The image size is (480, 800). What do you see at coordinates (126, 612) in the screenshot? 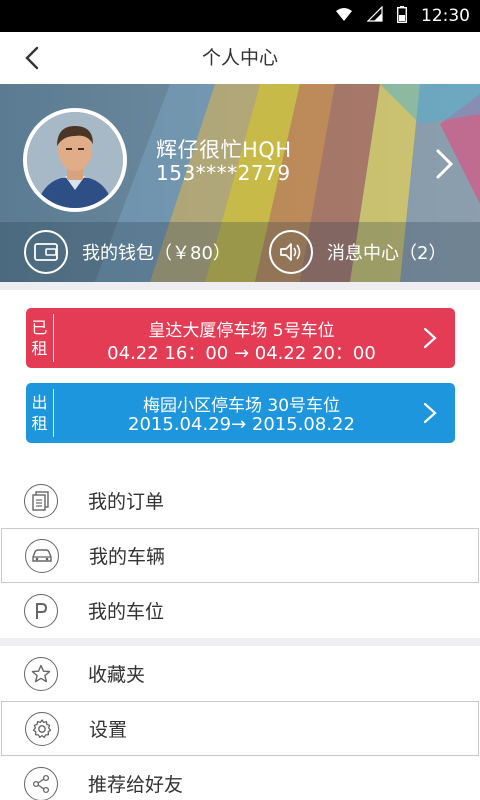
I see `menu-label: 我的车位` at bounding box center [126, 612].